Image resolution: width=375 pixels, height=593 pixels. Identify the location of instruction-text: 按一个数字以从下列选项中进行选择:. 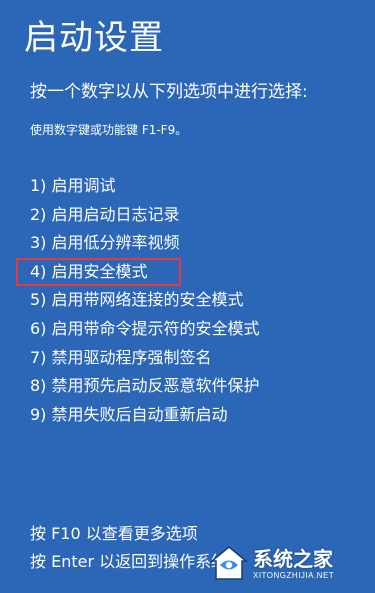
(169, 92).